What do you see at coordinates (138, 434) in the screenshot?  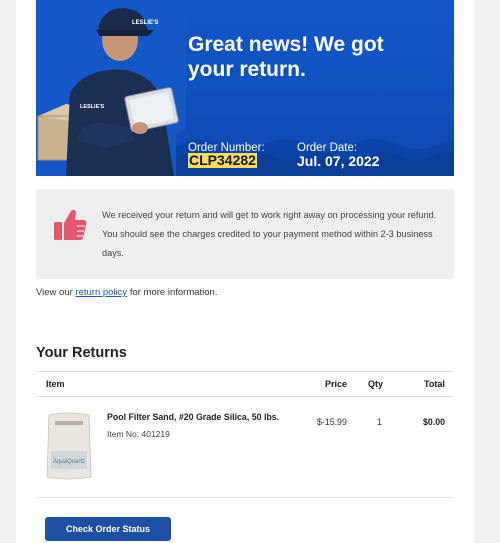 I see `product-item-number: Item No: 401219` at bounding box center [138, 434].